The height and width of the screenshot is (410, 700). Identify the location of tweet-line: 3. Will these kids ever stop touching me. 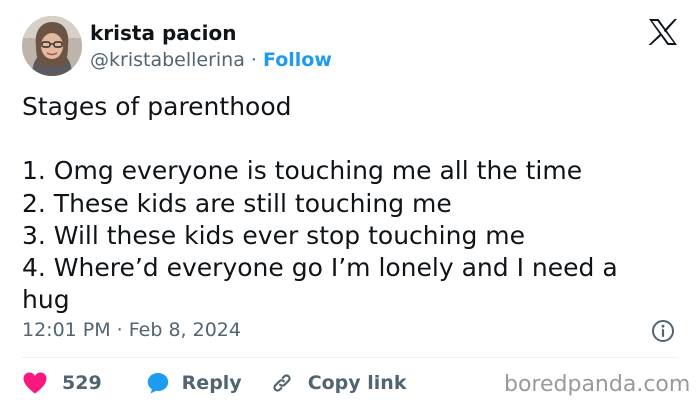
(273, 235).